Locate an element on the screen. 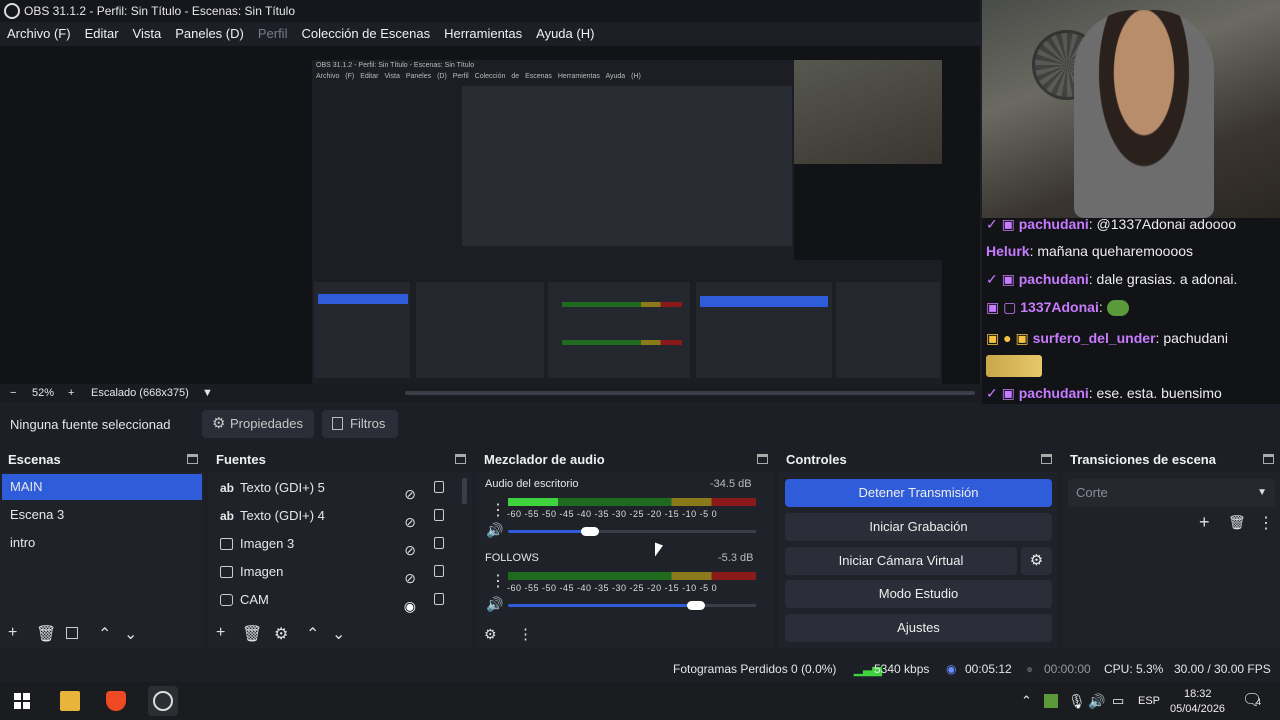  source-item: ab Texto (GDI+) 4 ⊘ is located at coordinates (334, 516).